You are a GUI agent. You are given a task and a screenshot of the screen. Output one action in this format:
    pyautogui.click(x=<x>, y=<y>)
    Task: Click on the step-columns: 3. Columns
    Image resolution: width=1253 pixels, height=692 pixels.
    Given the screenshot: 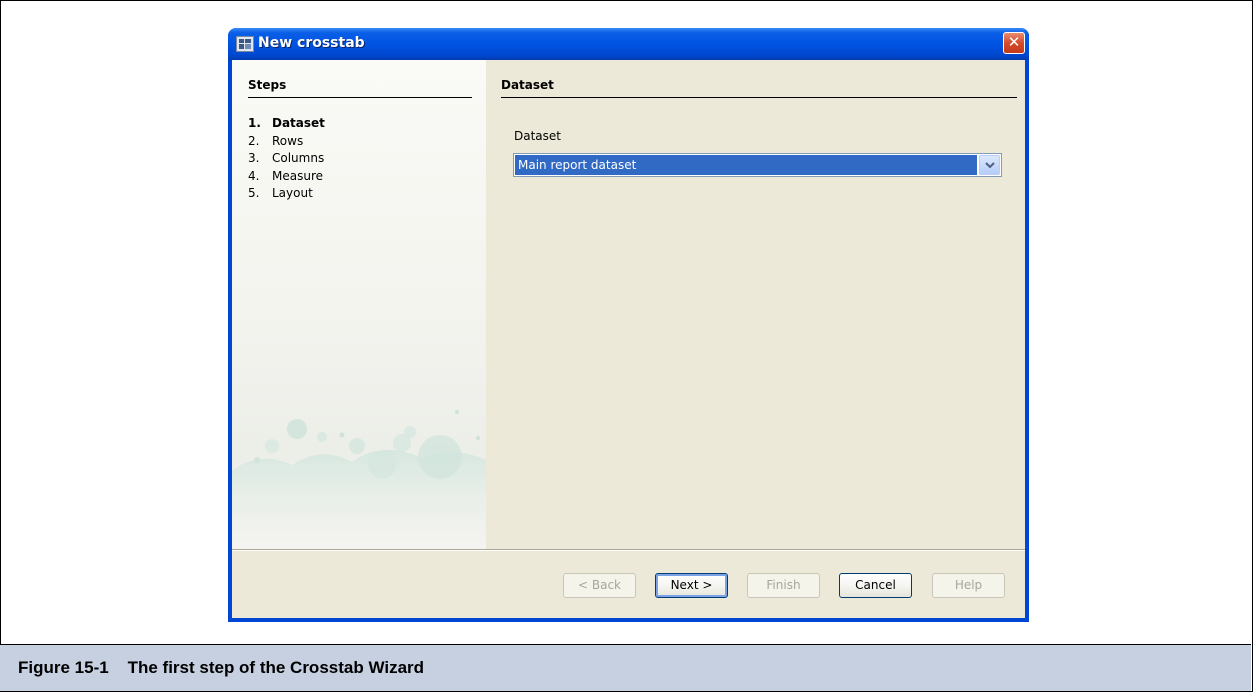 What is the action you would take?
    pyautogui.click(x=286, y=159)
    